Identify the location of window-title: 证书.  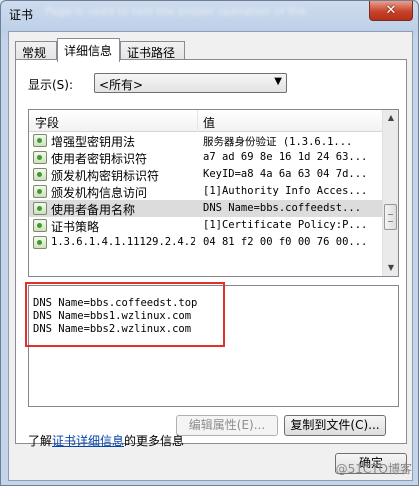
(21, 15).